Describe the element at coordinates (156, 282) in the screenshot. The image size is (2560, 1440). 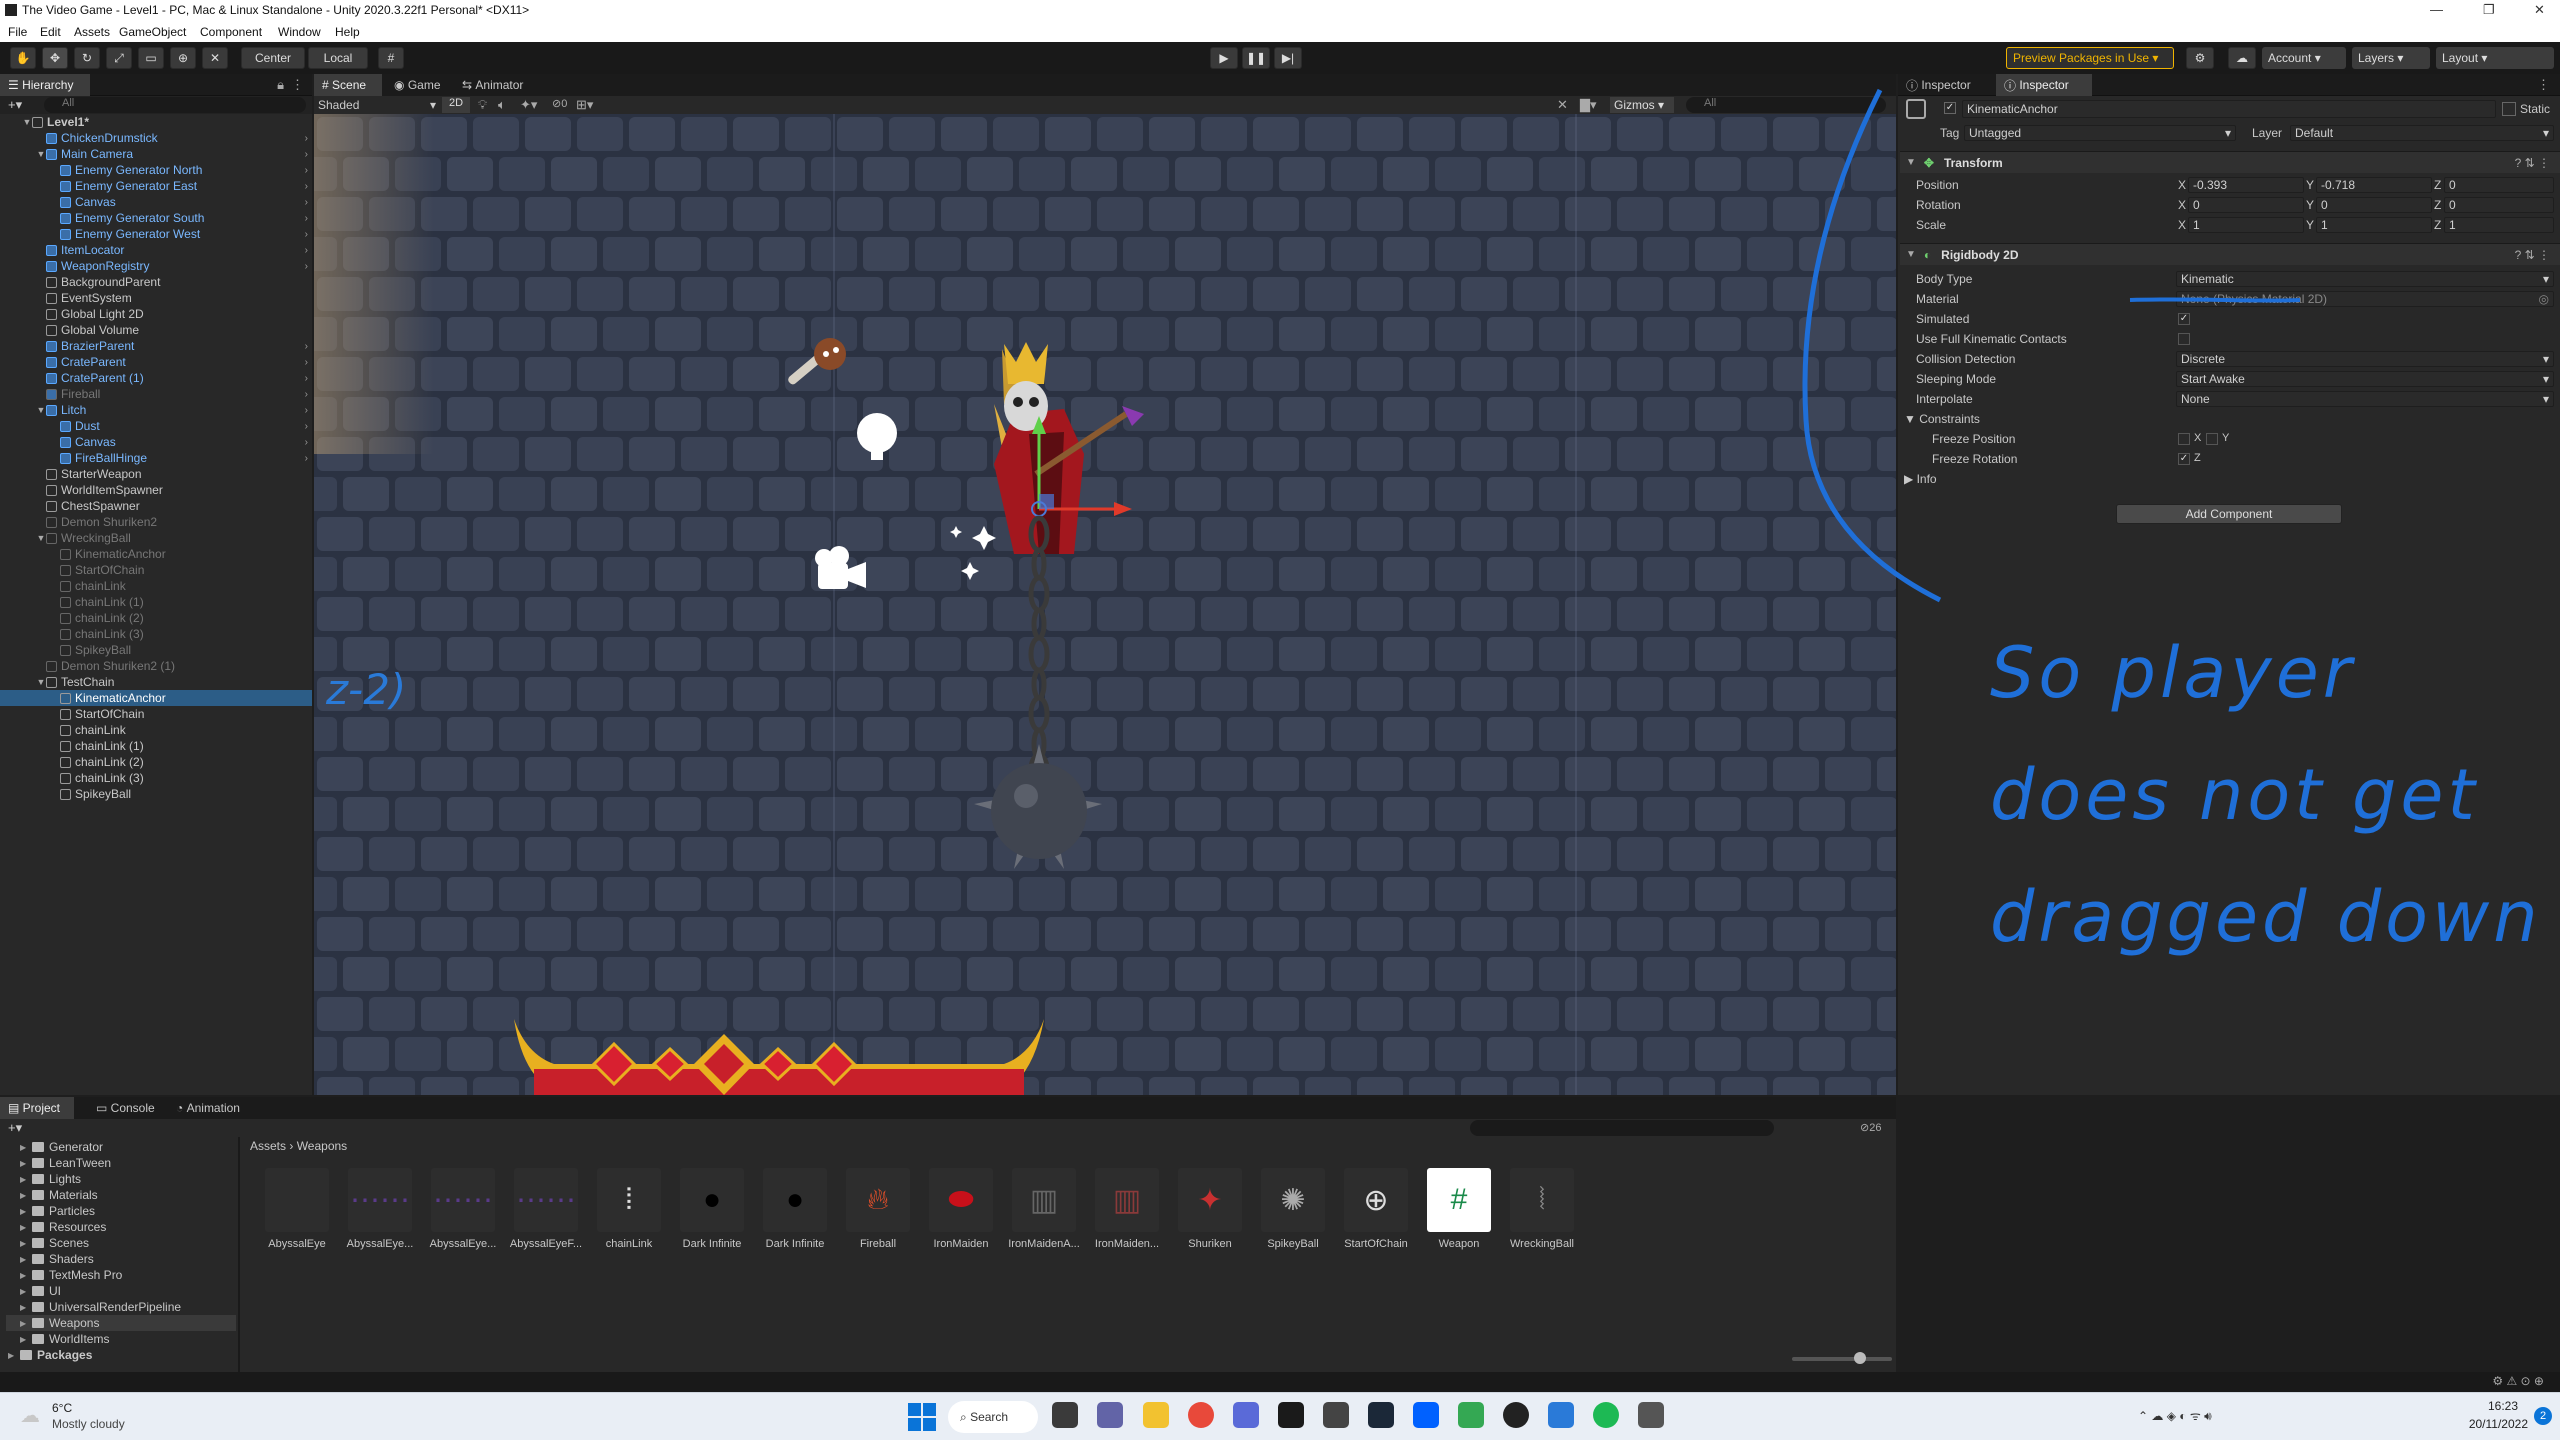
I see `hierarchy-item: BackgroundParent` at that location.